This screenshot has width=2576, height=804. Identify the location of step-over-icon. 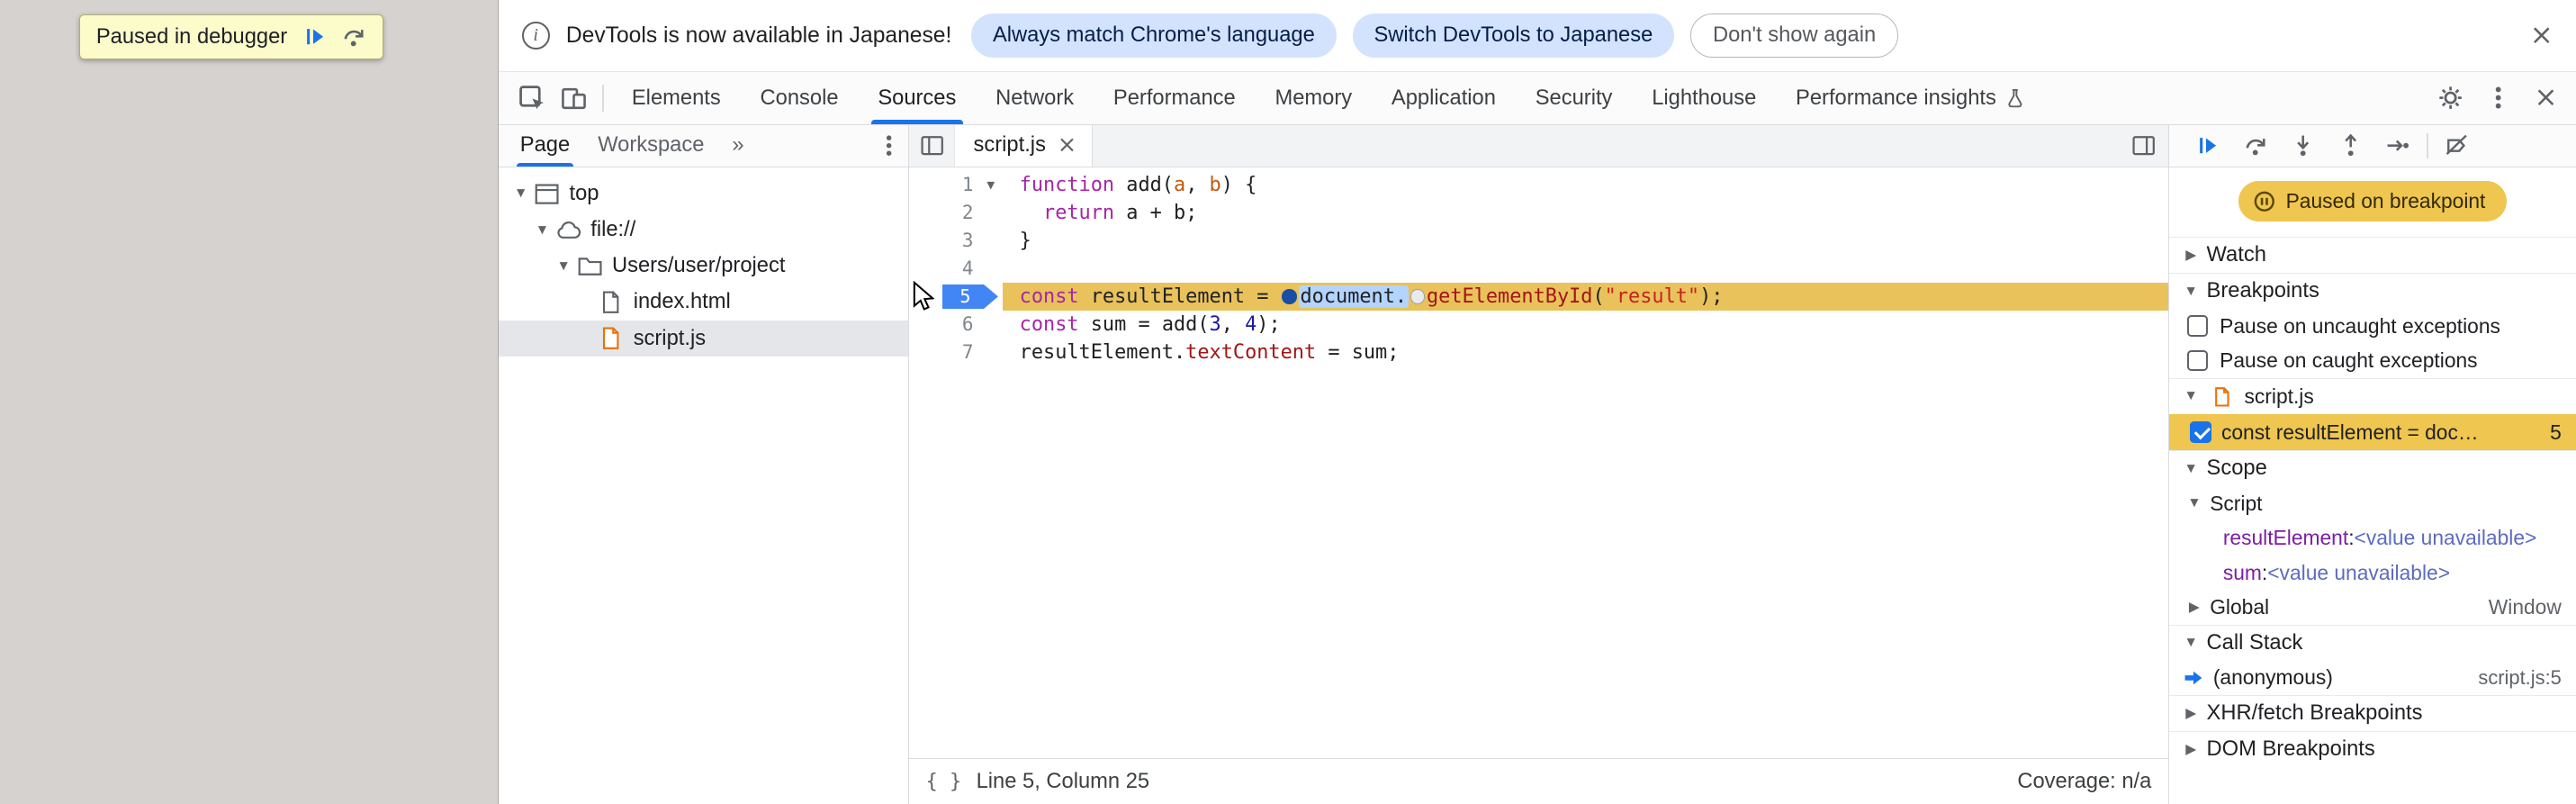
(353, 36).